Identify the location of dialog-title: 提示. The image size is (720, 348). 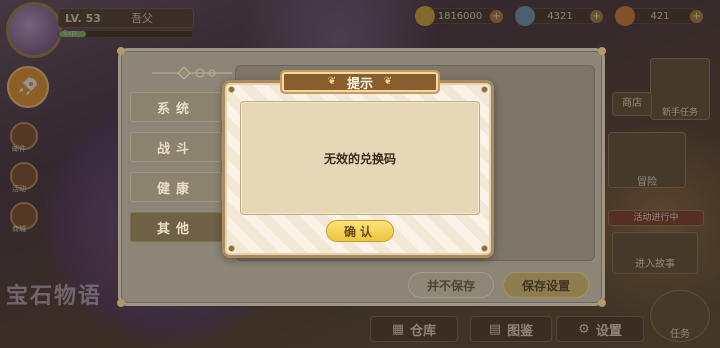
(359, 84).